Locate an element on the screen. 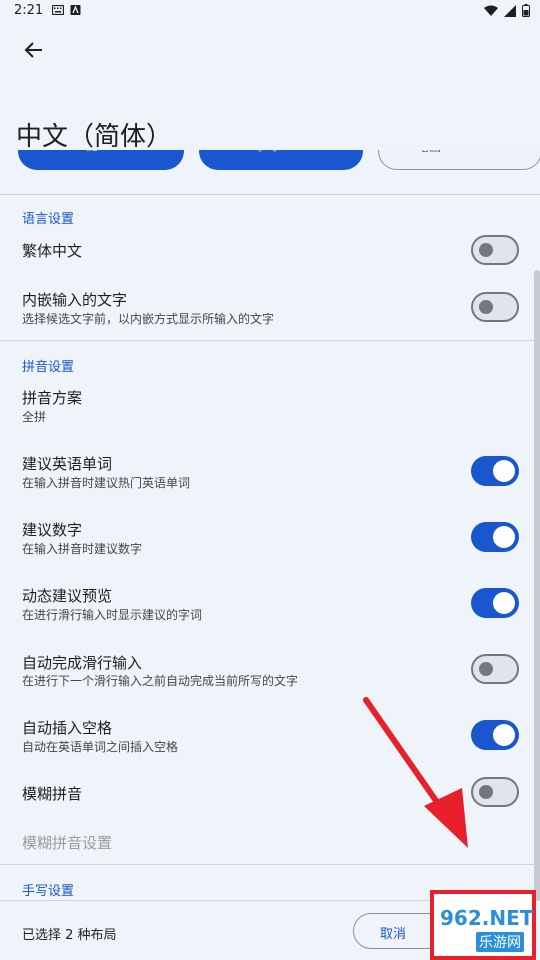 Image resolution: width=540 pixels, height=960 pixels. chip-label: 9 键 is located at coordinates (85, 152).